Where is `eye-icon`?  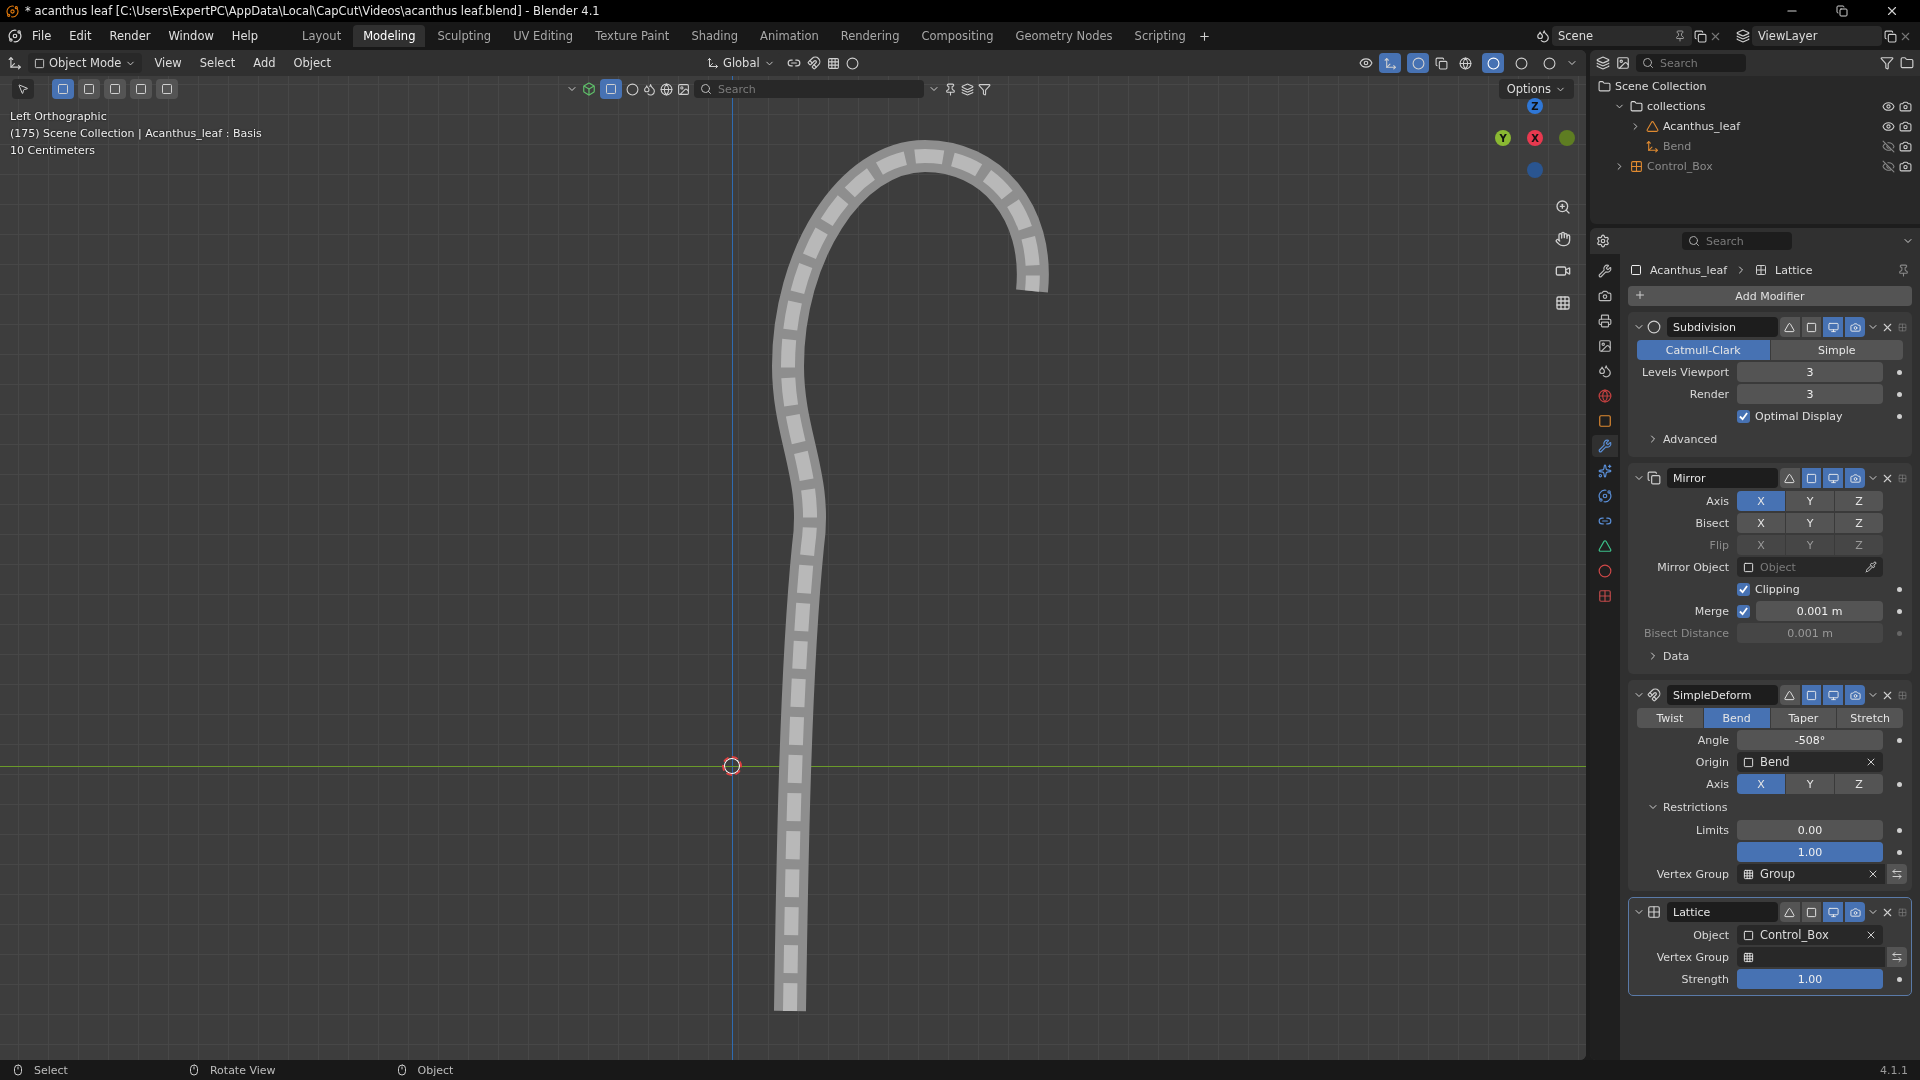
eye-icon is located at coordinates (1888, 106).